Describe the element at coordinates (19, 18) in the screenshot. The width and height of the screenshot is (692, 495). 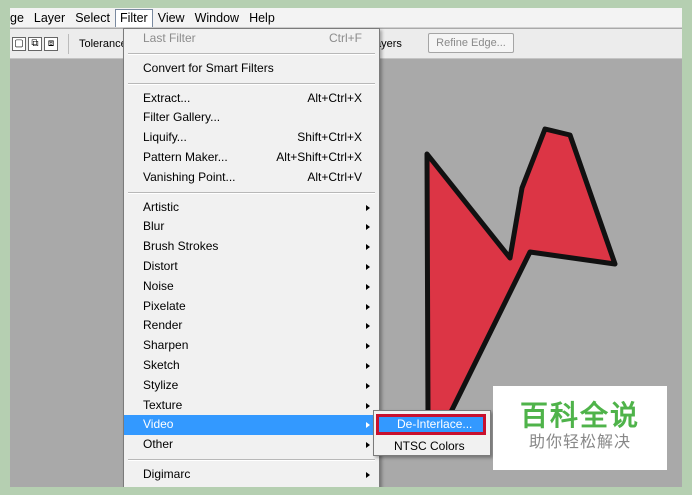
I see `menu-image: ge` at that location.